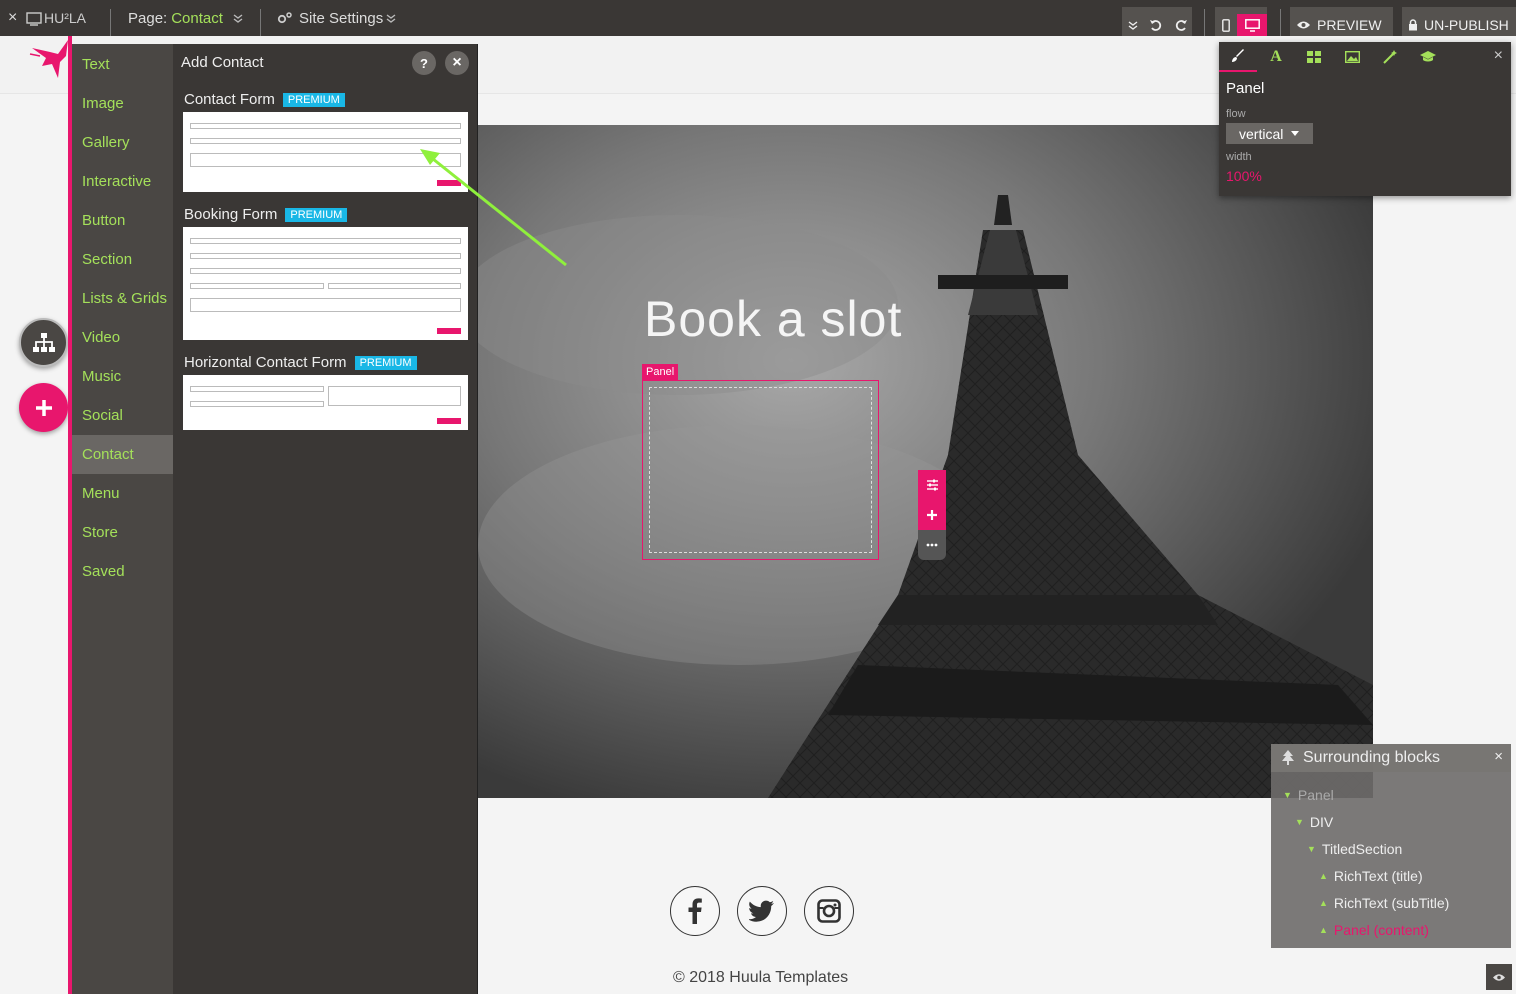 Image resolution: width=1516 pixels, height=994 pixels. Describe the element at coordinates (1381, 930) in the screenshot. I see `tree-item-label: Panel (content)` at that location.